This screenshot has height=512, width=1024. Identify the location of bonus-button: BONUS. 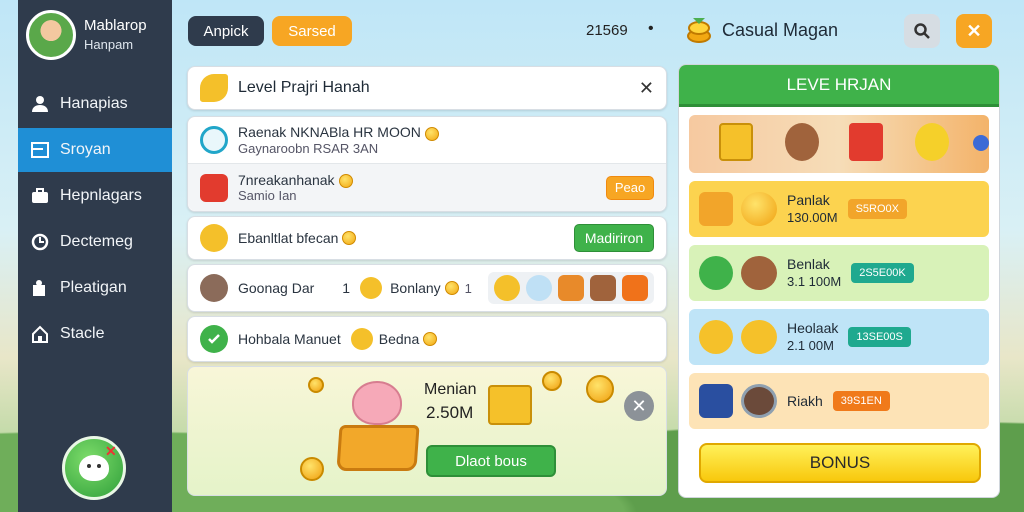
(840, 463).